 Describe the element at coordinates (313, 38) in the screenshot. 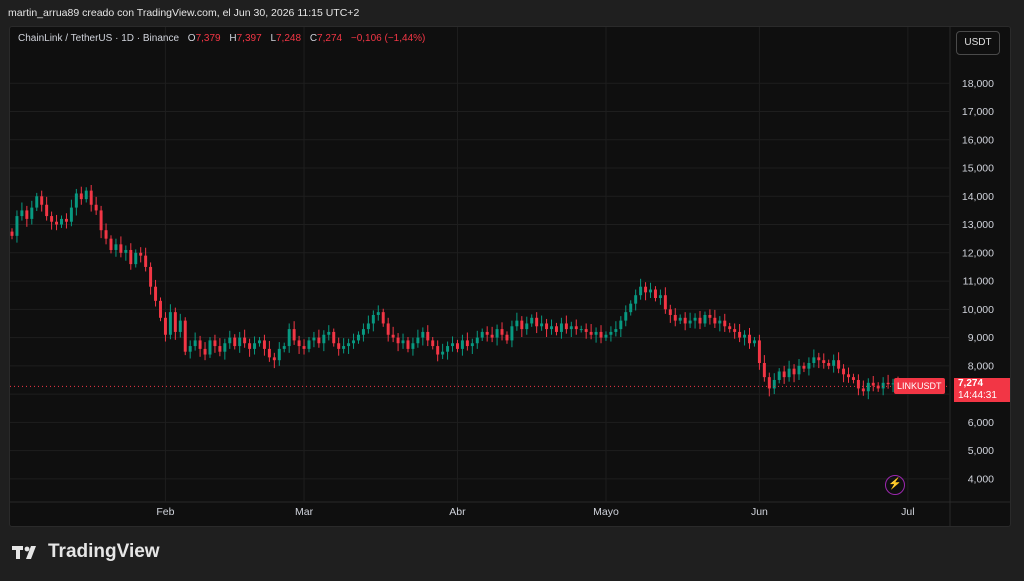

I see `legend-close-label: C` at that location.